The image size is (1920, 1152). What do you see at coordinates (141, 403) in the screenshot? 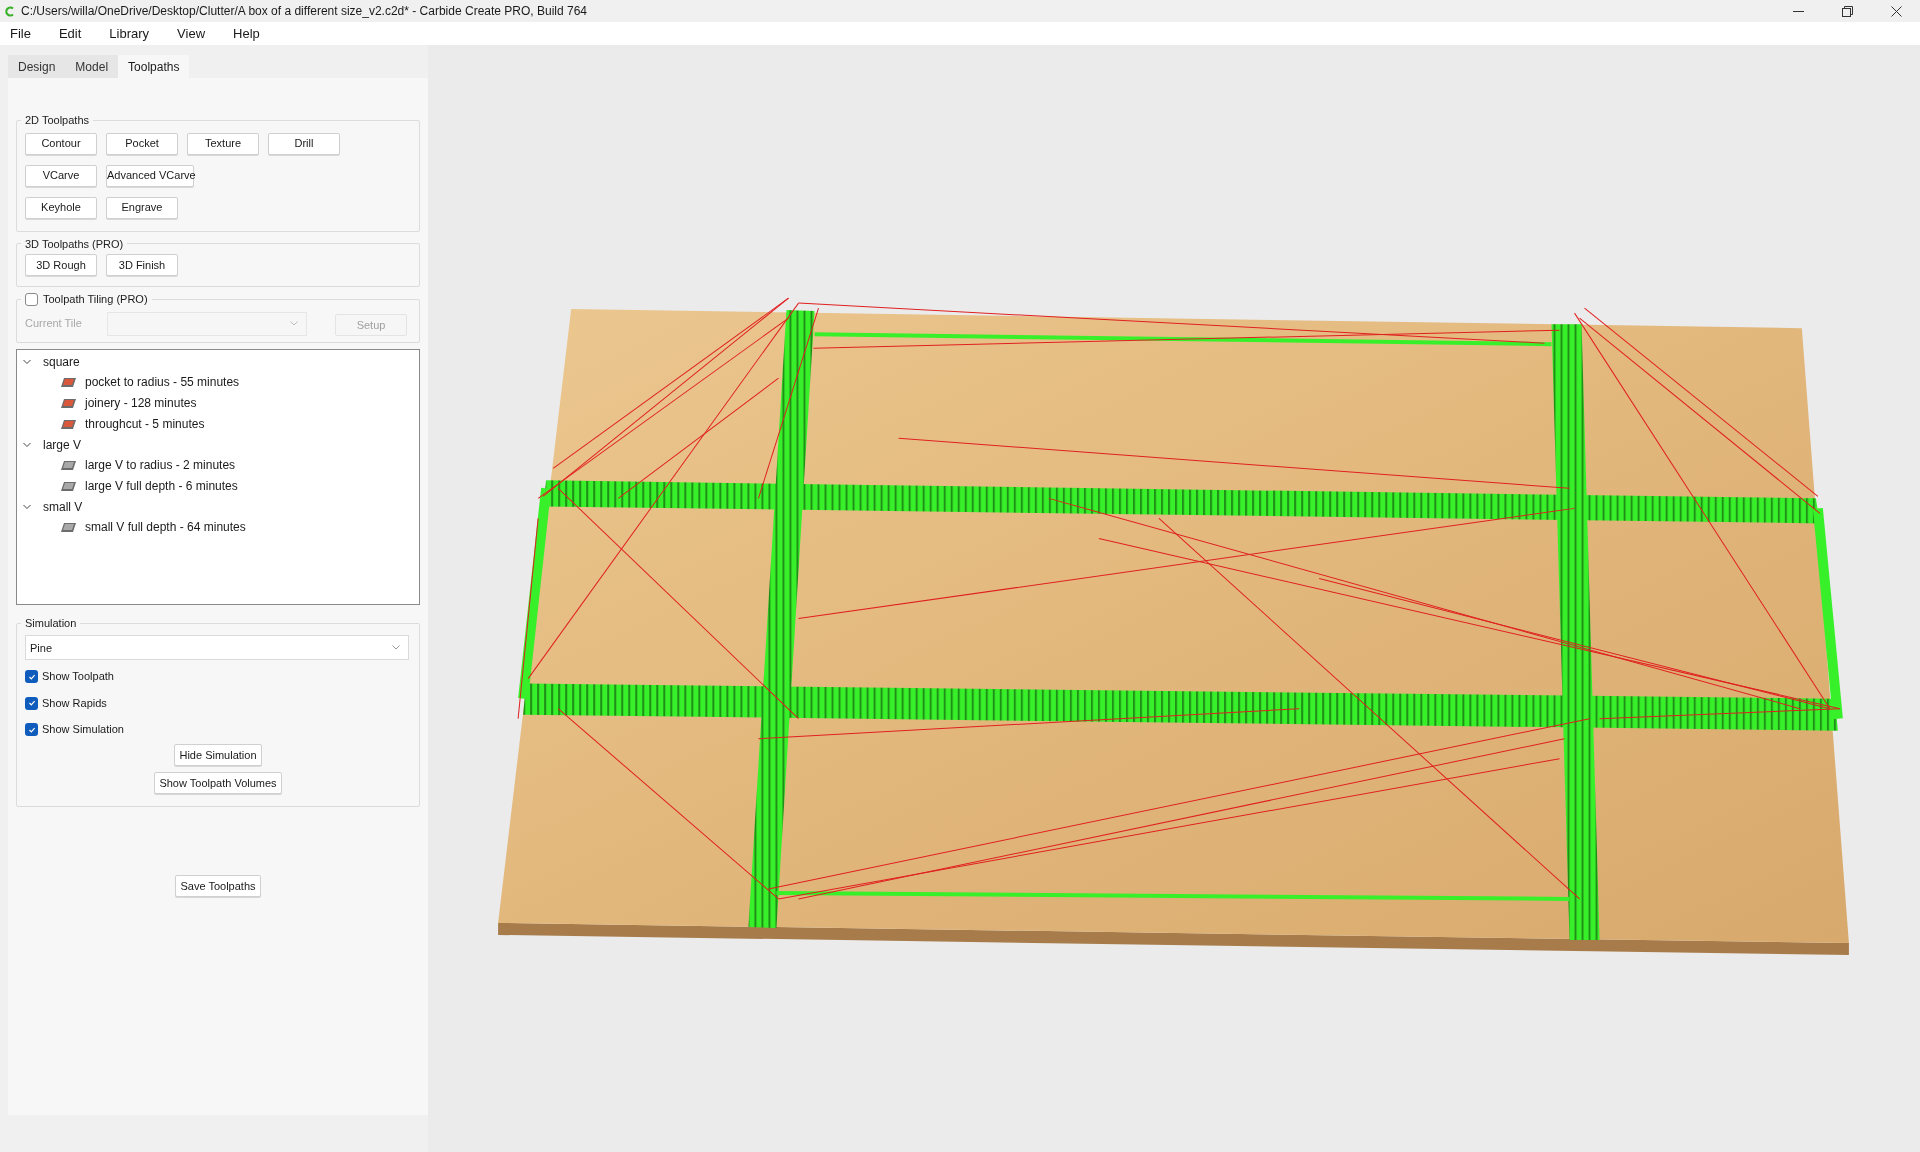
I see `toolpath-item: joinery - 128 minutes` at bounding box center [141, 403].